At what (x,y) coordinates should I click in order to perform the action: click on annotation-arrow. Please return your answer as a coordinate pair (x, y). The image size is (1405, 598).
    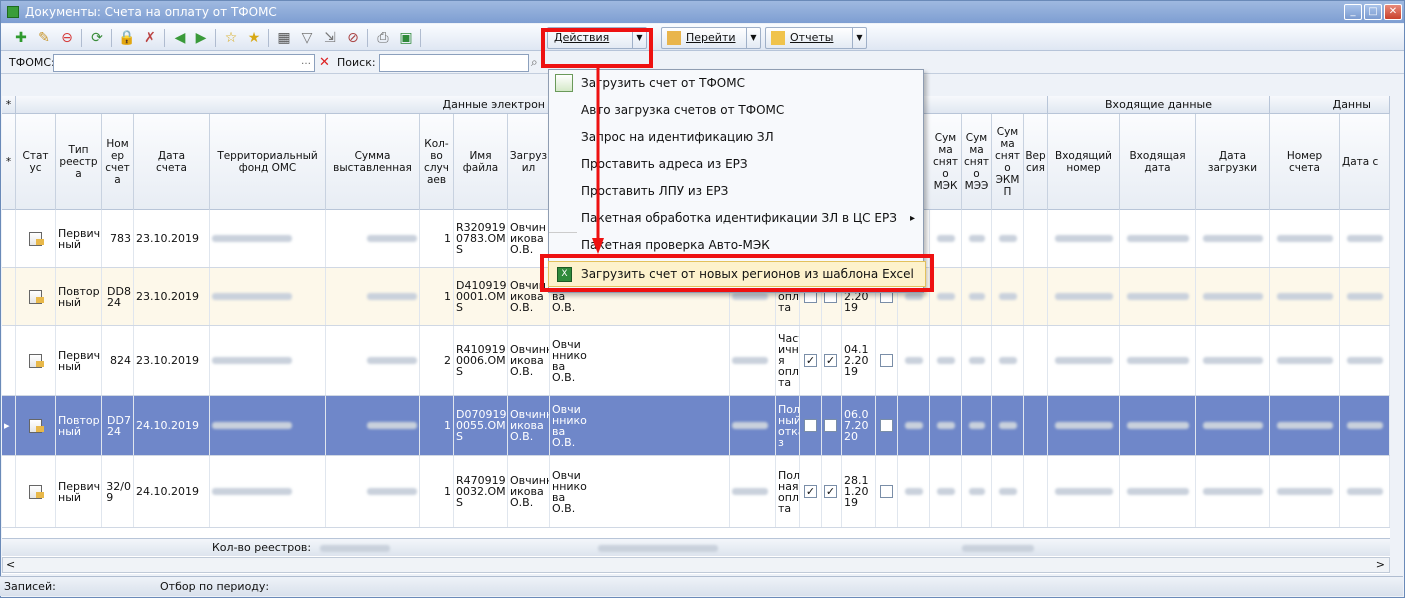
    Looking at the image, I should click on (598, 161).